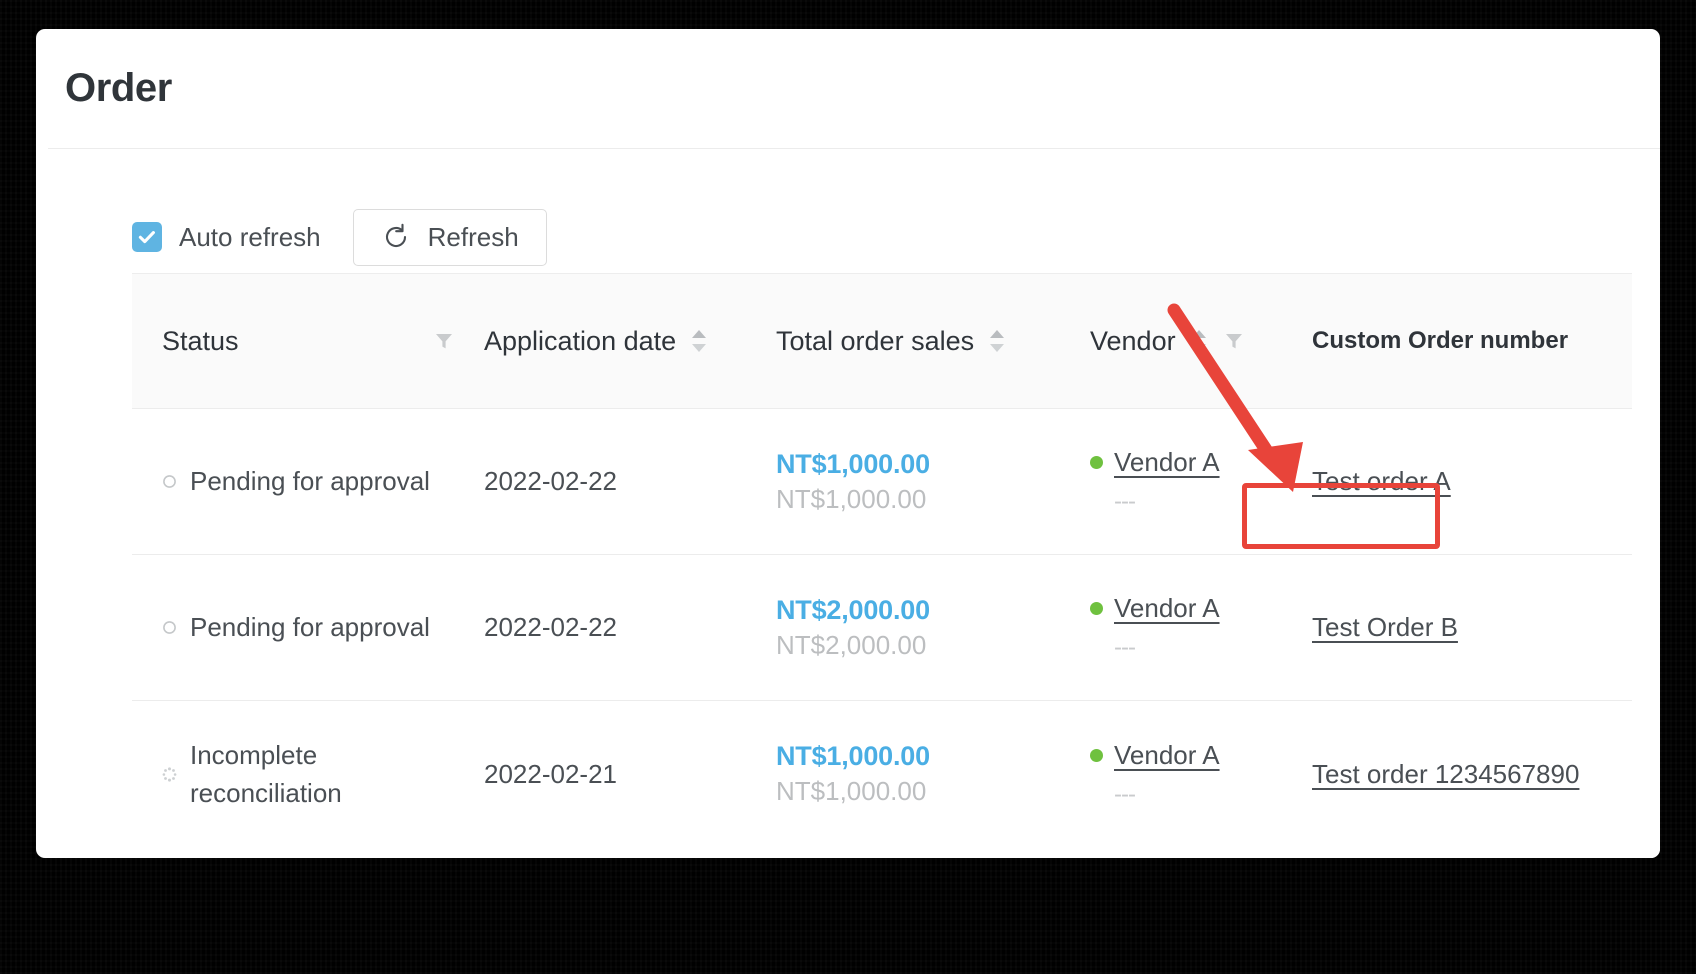  I want to click on toolbar: Auto refresh Refresh, so click(854, 211).